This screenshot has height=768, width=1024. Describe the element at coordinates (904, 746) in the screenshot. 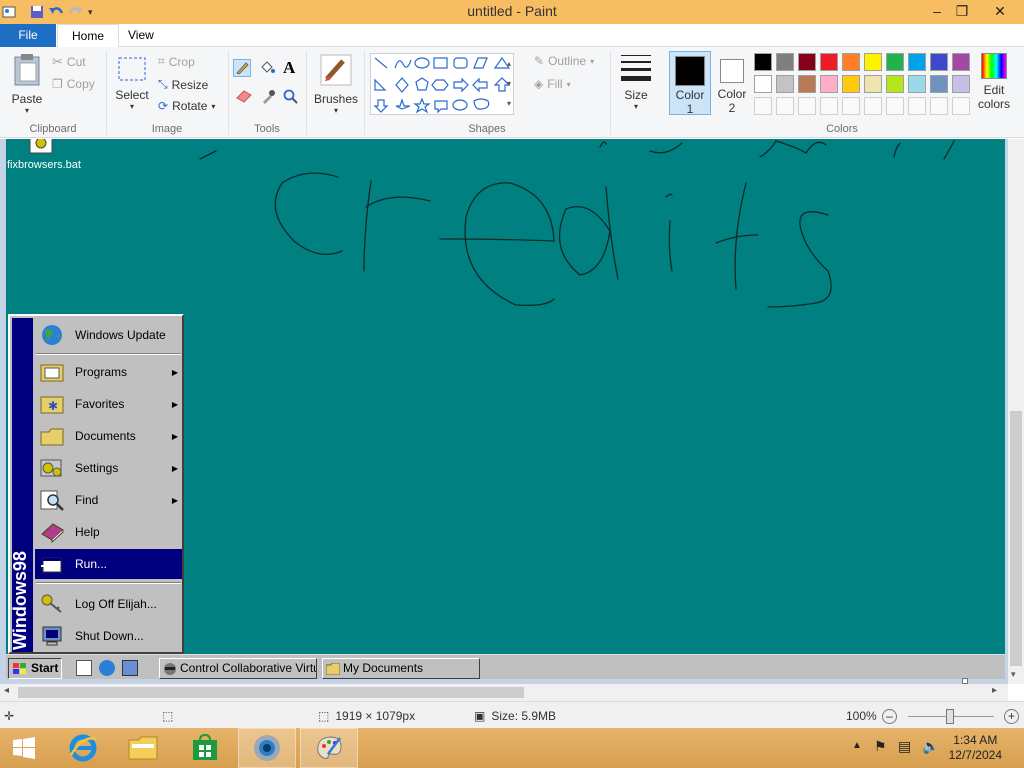

I see `network-icon: ▤` at that location.